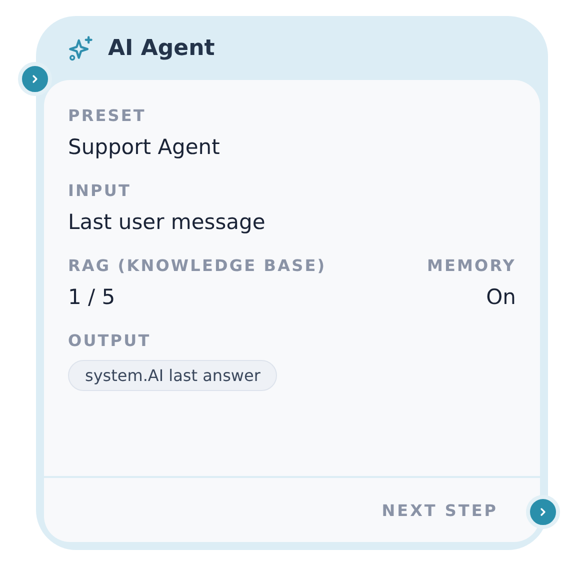  I want to click on field-value: 1 / 5, so click(92, 297).